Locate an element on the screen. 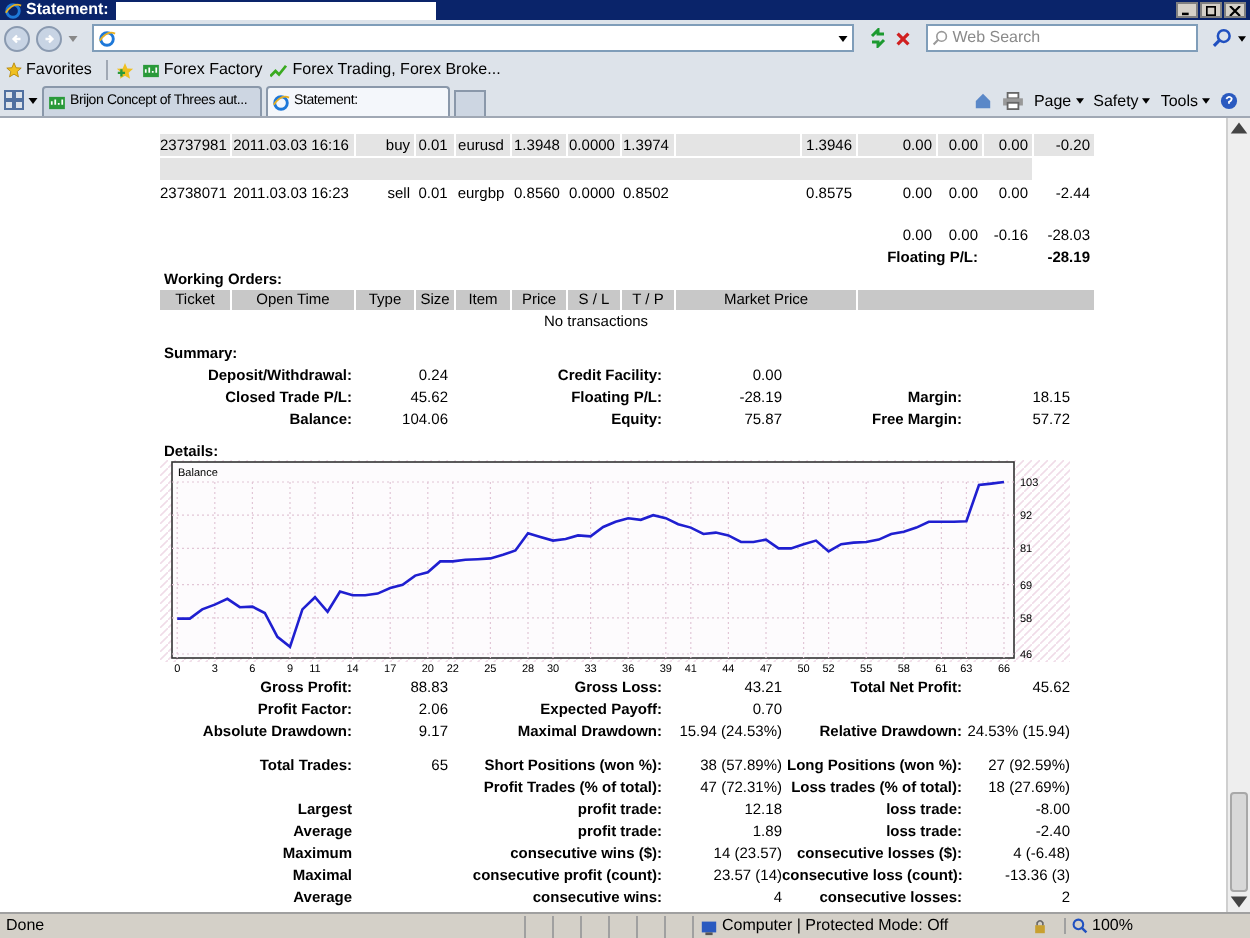  address-field is located at coordinates (473, 38).